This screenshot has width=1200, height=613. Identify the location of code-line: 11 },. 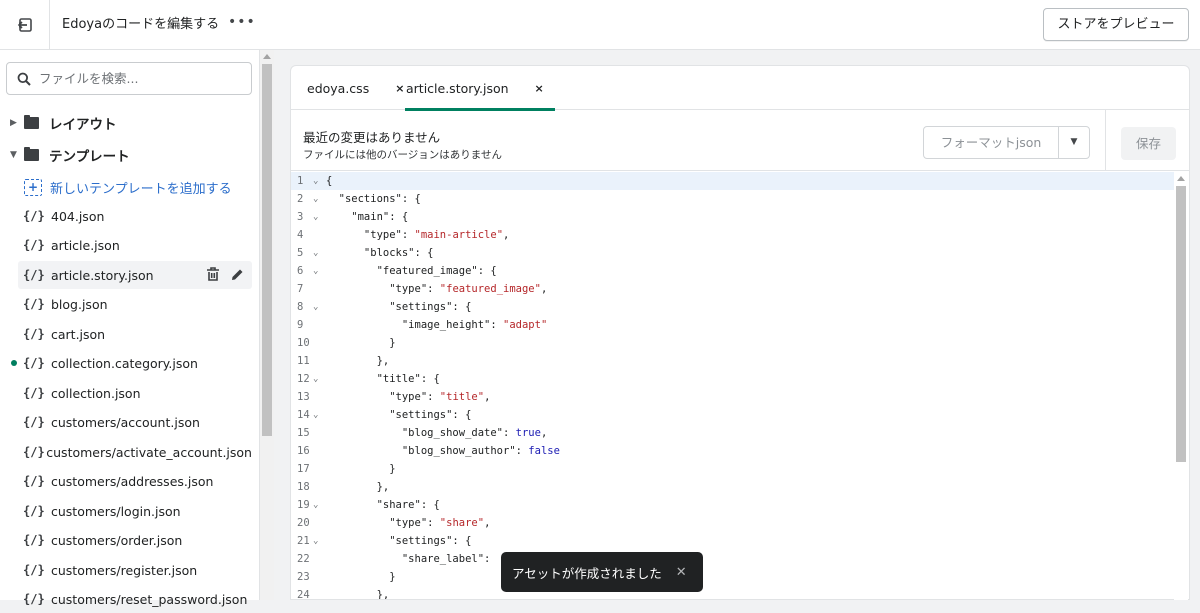
(733, 361).